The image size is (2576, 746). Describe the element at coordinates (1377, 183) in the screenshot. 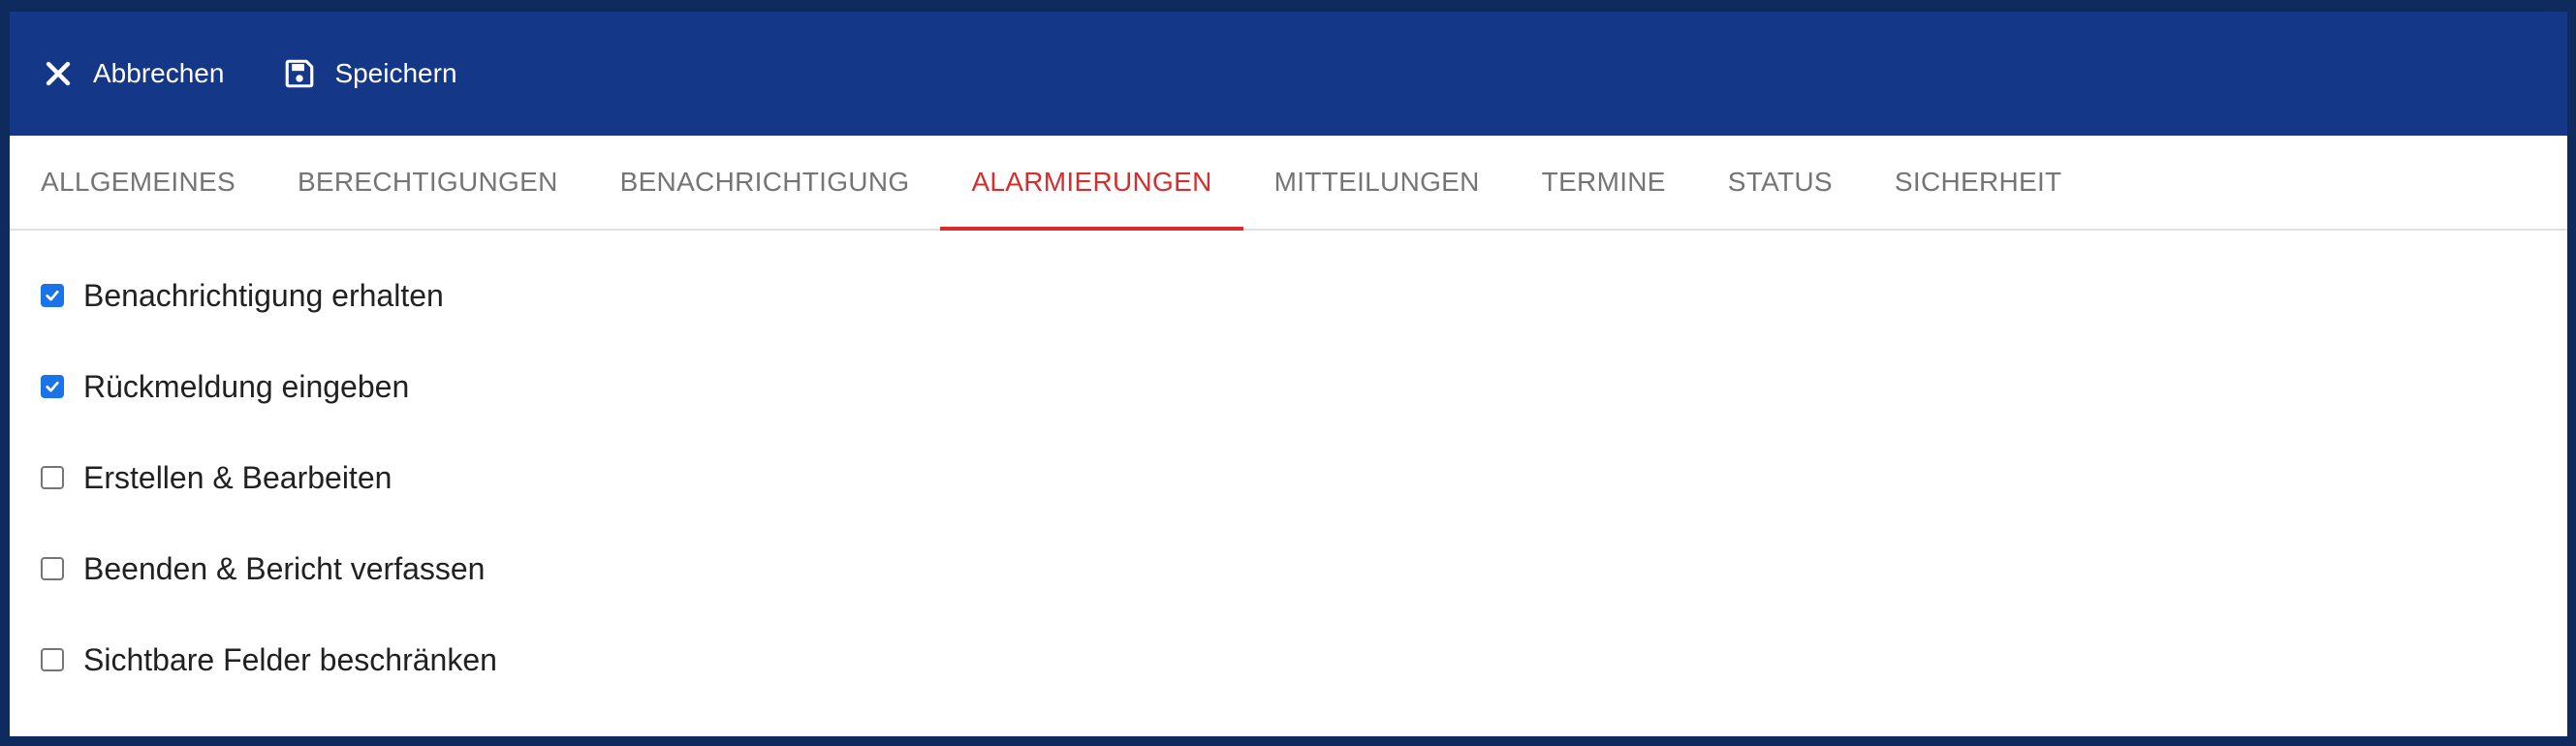

I see `tab-mitteilungen: MITTEILUNGEN` at that location.